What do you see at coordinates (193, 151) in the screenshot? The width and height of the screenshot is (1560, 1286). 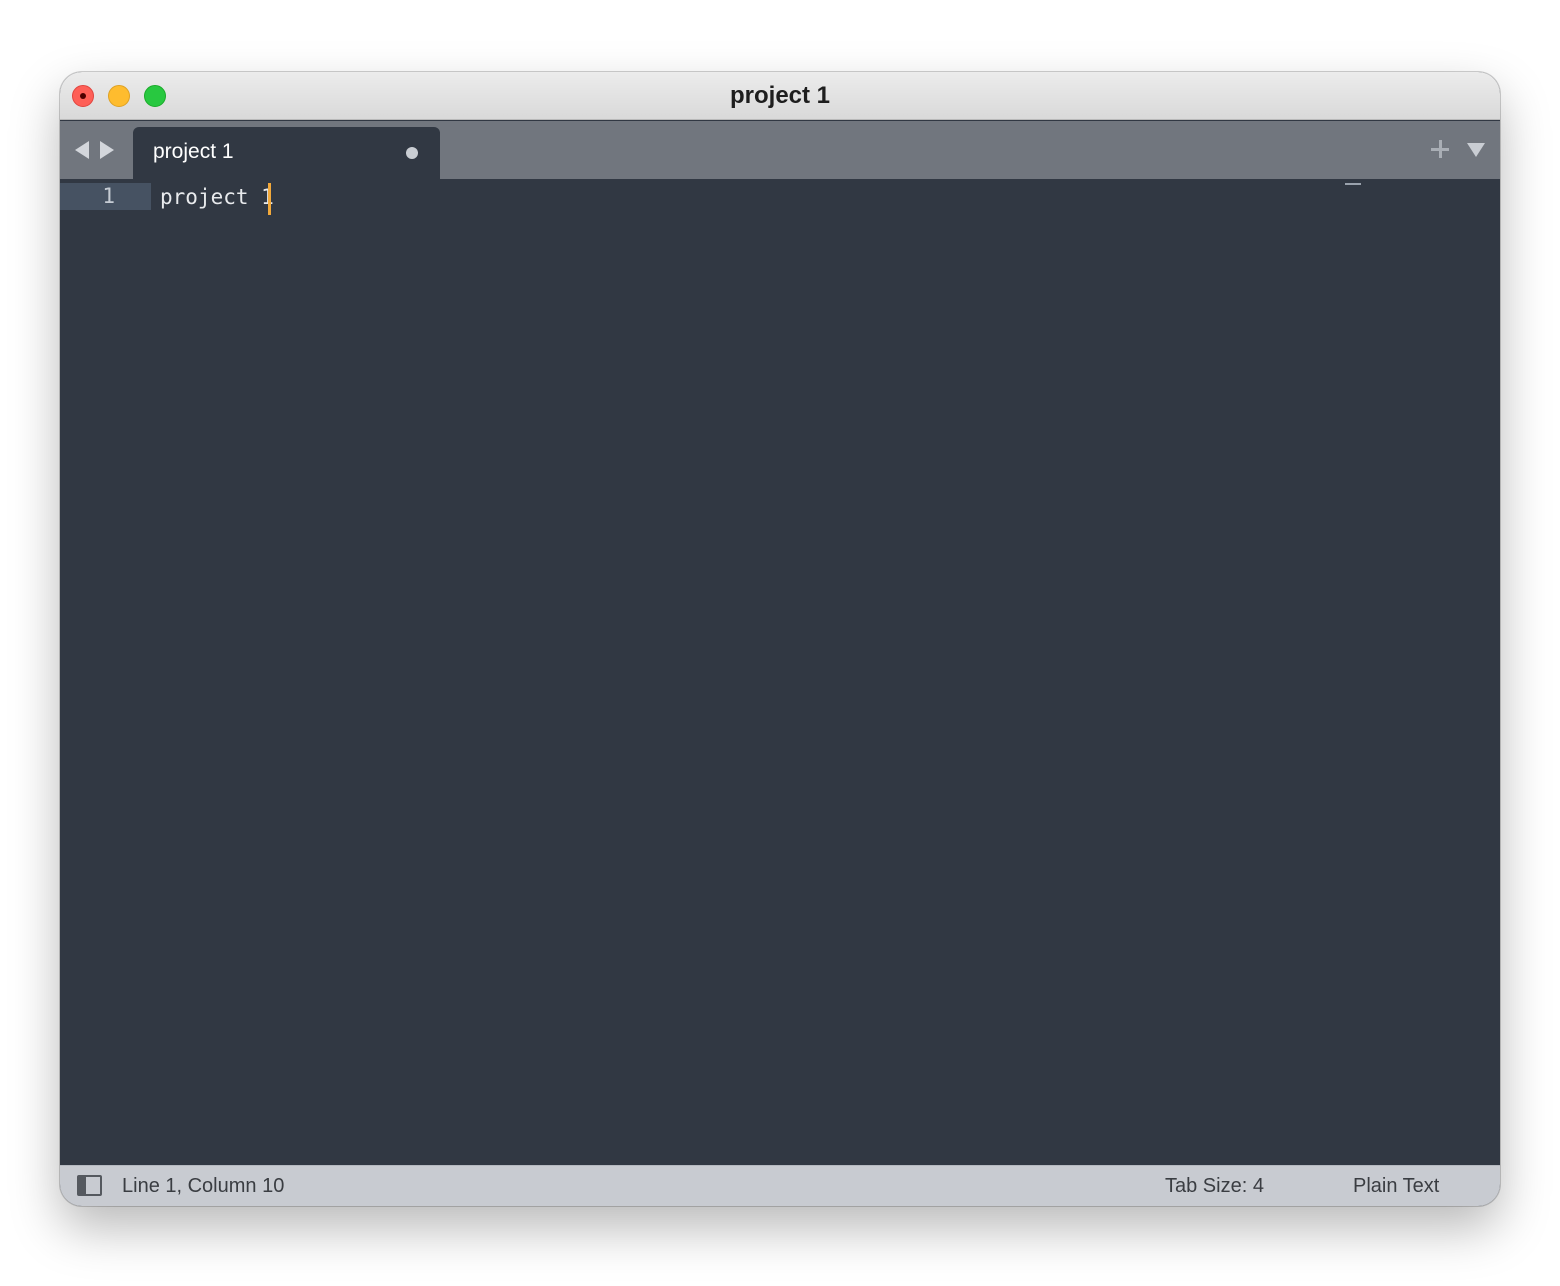 I see `tab-label: project 1` at bounding box center [193, 151].